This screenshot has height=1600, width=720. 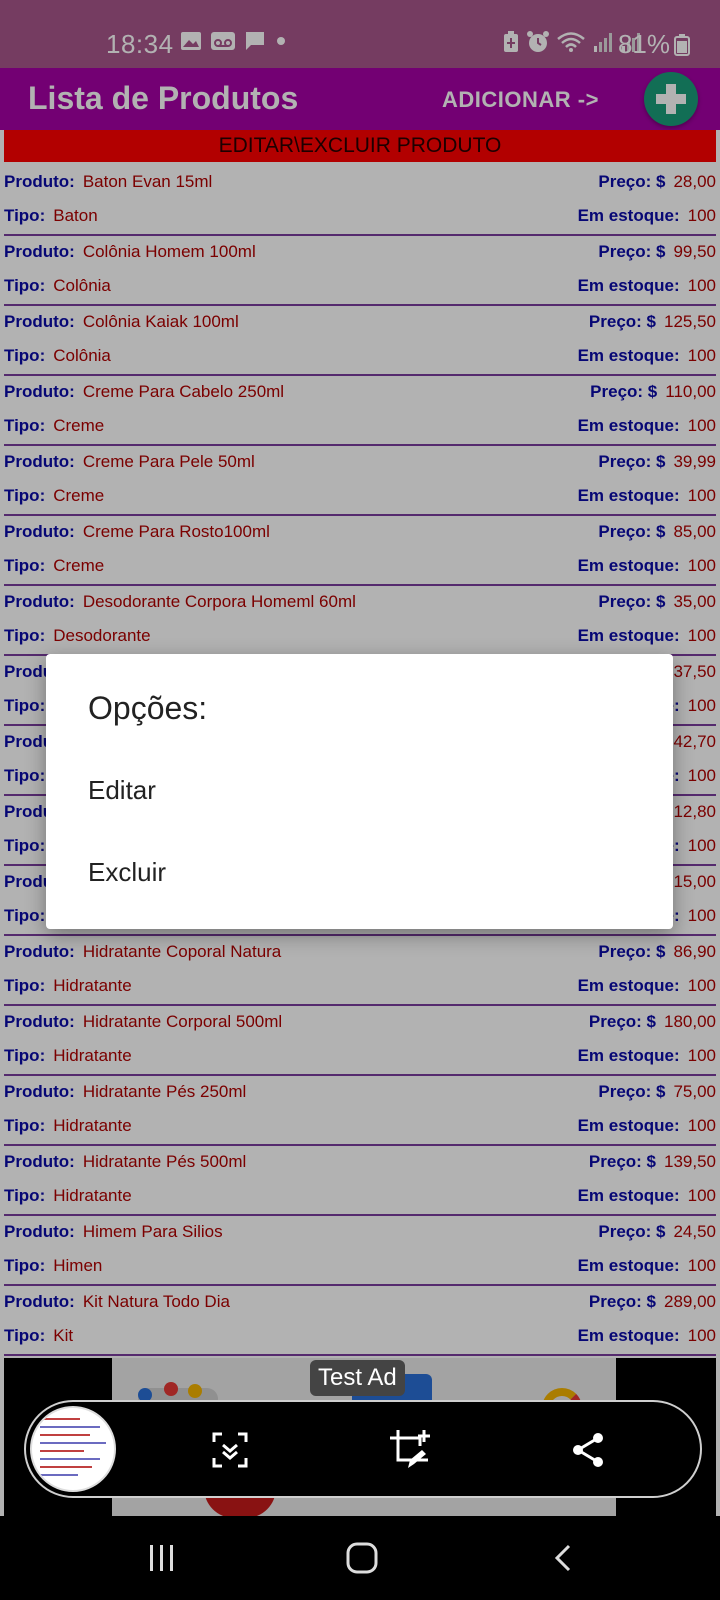 I want to click on options-dialog: Opções: Editar Excluir, so click(x=359, y=791).